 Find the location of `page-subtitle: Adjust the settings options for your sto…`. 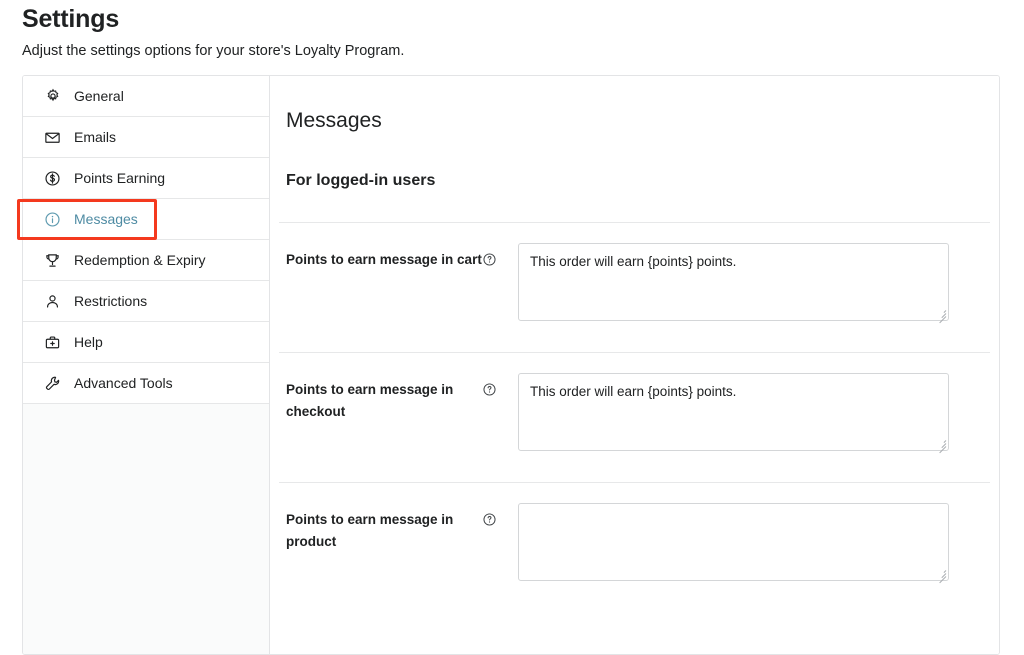

page-subtitle: Adjust the settings options for your sto… is located at coordinates (213, 51).